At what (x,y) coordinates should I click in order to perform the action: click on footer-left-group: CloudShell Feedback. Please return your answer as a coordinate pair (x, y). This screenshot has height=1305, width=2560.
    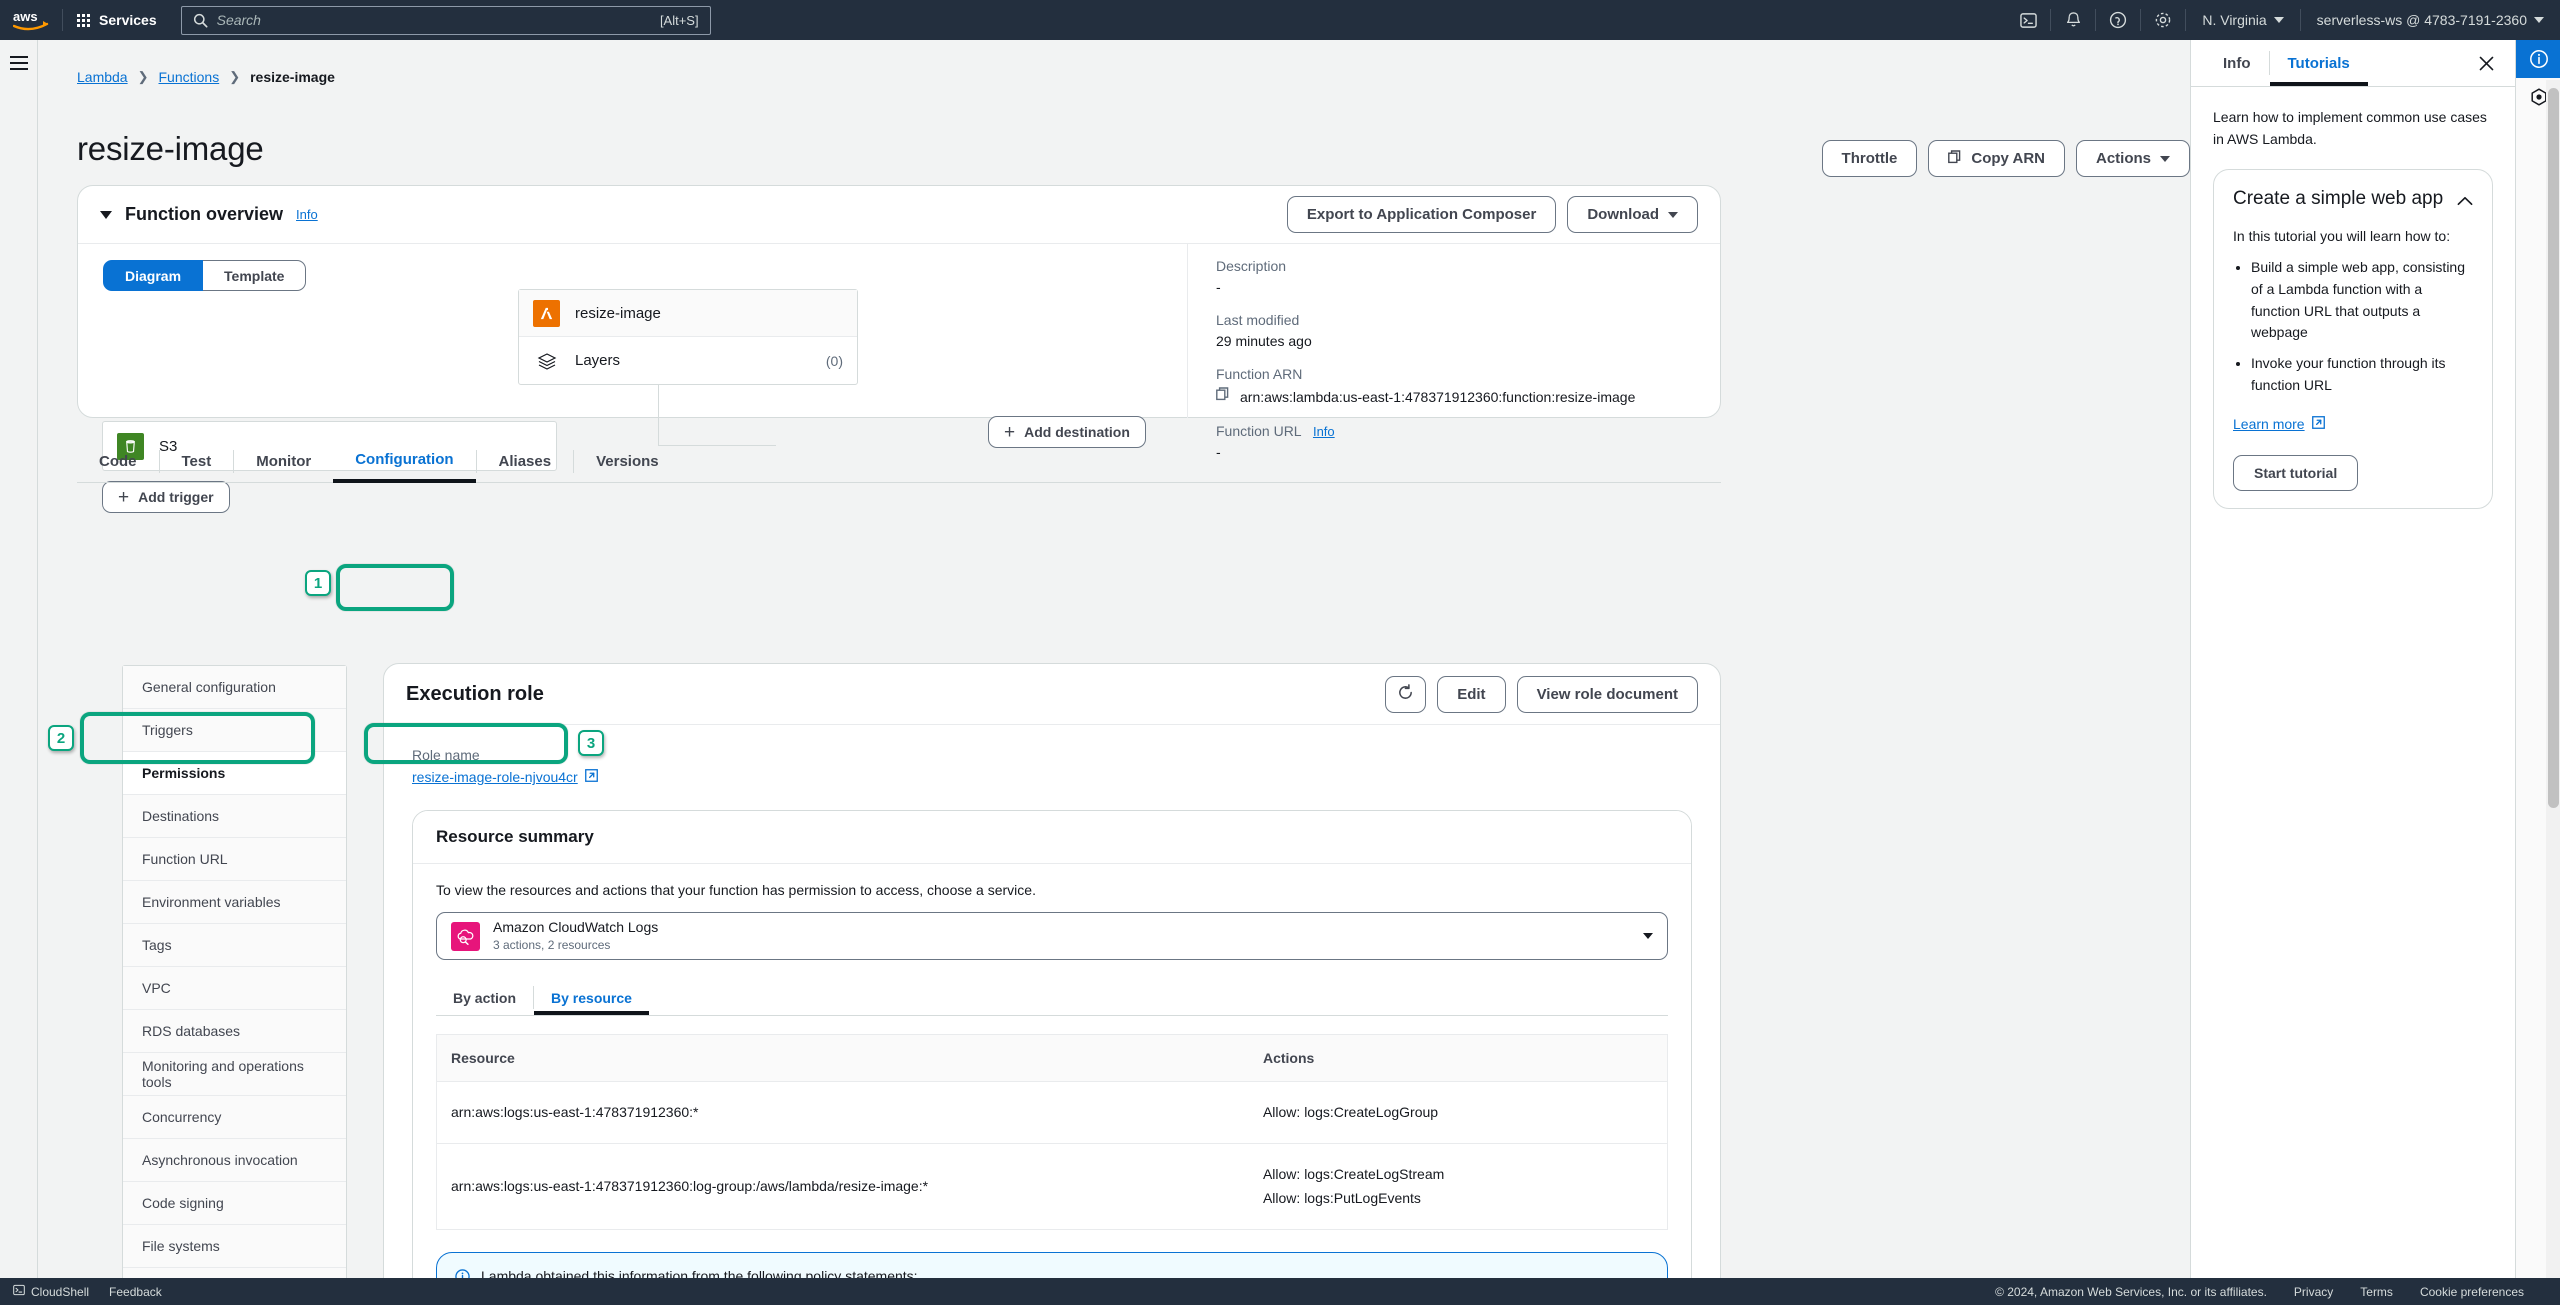
    Looking at the image, I should click on (81, 1291).